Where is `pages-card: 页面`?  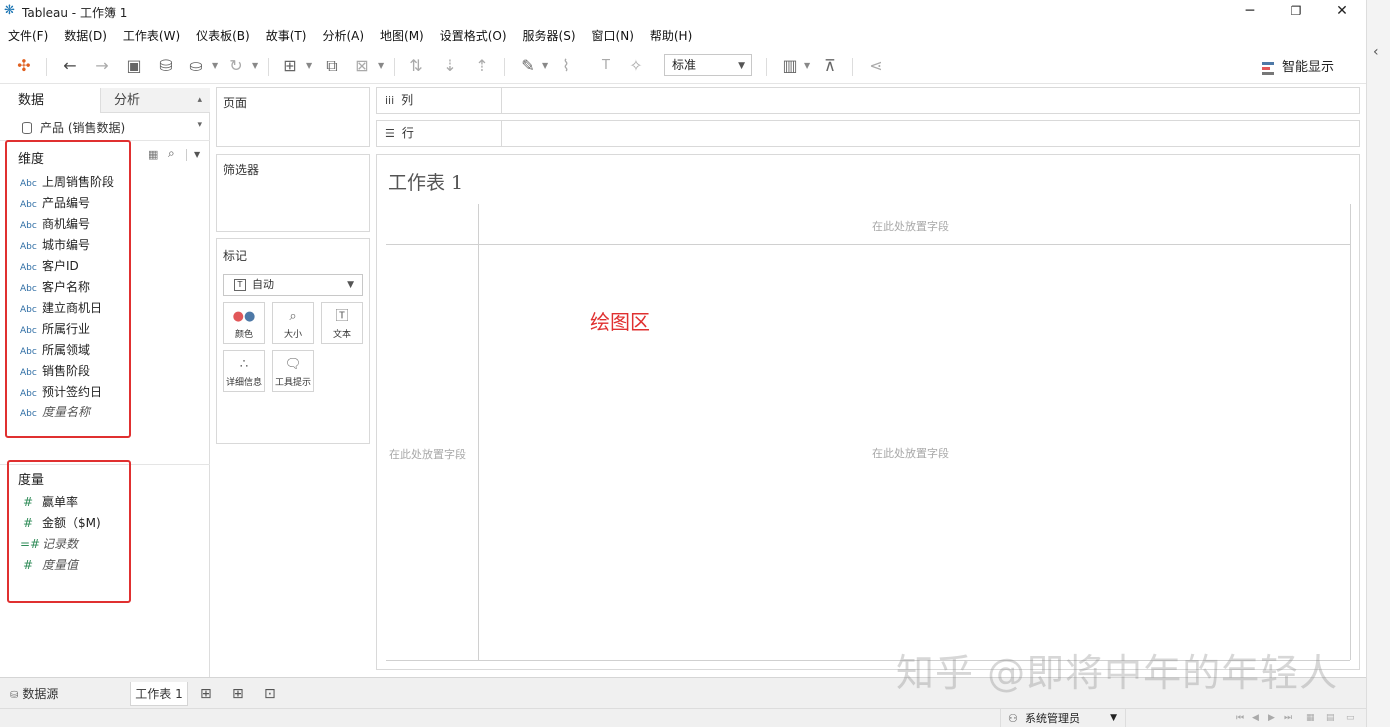
pages-card: 页面 is located at coordinates (293, 117).